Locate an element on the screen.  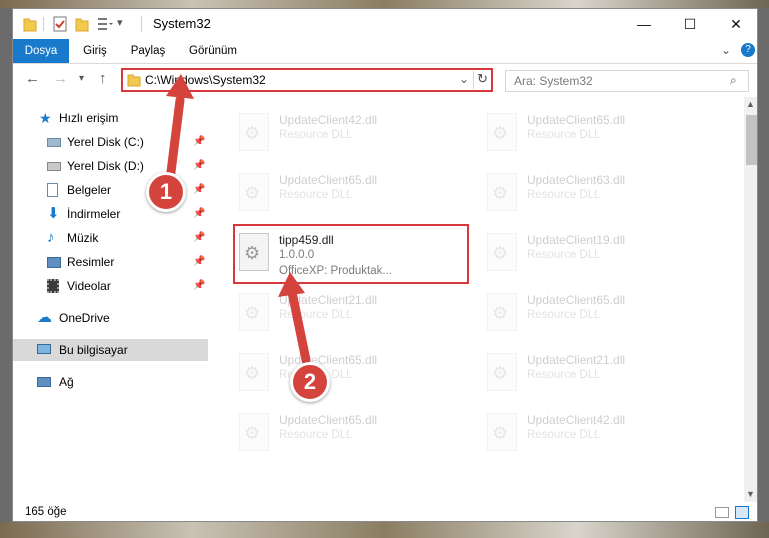
tab-view: Görünüm is located at coordinates (213, 51).